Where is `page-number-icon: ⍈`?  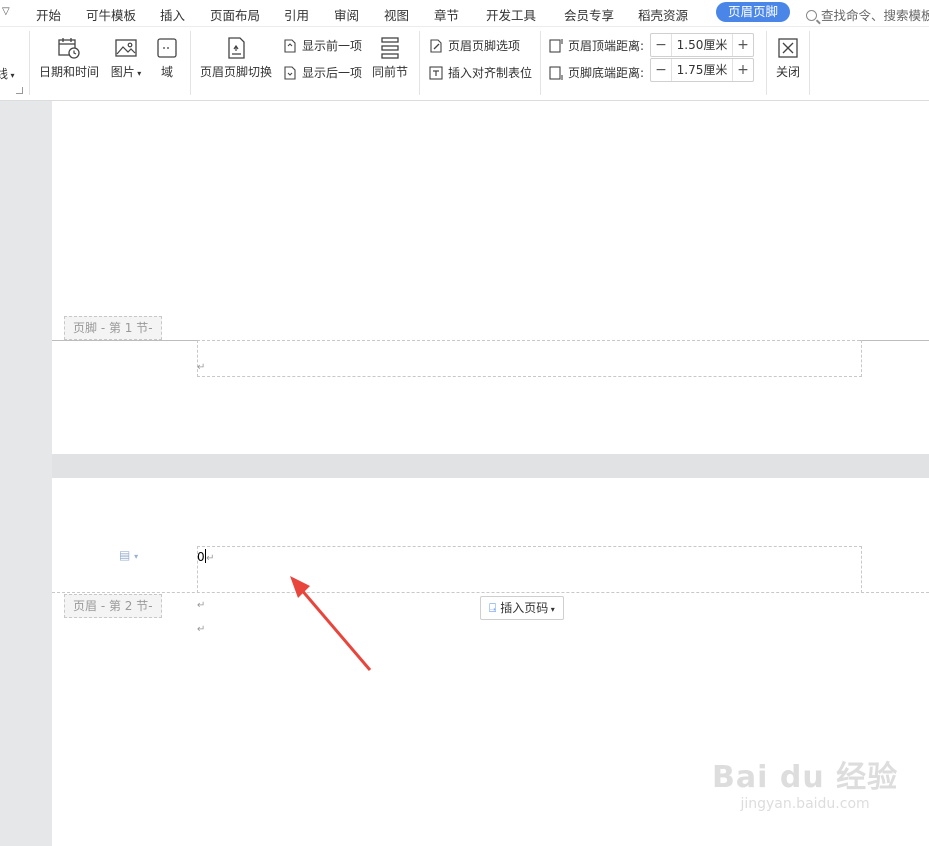 page-number-icon: ⍈ is located at coordinates (493, 608).